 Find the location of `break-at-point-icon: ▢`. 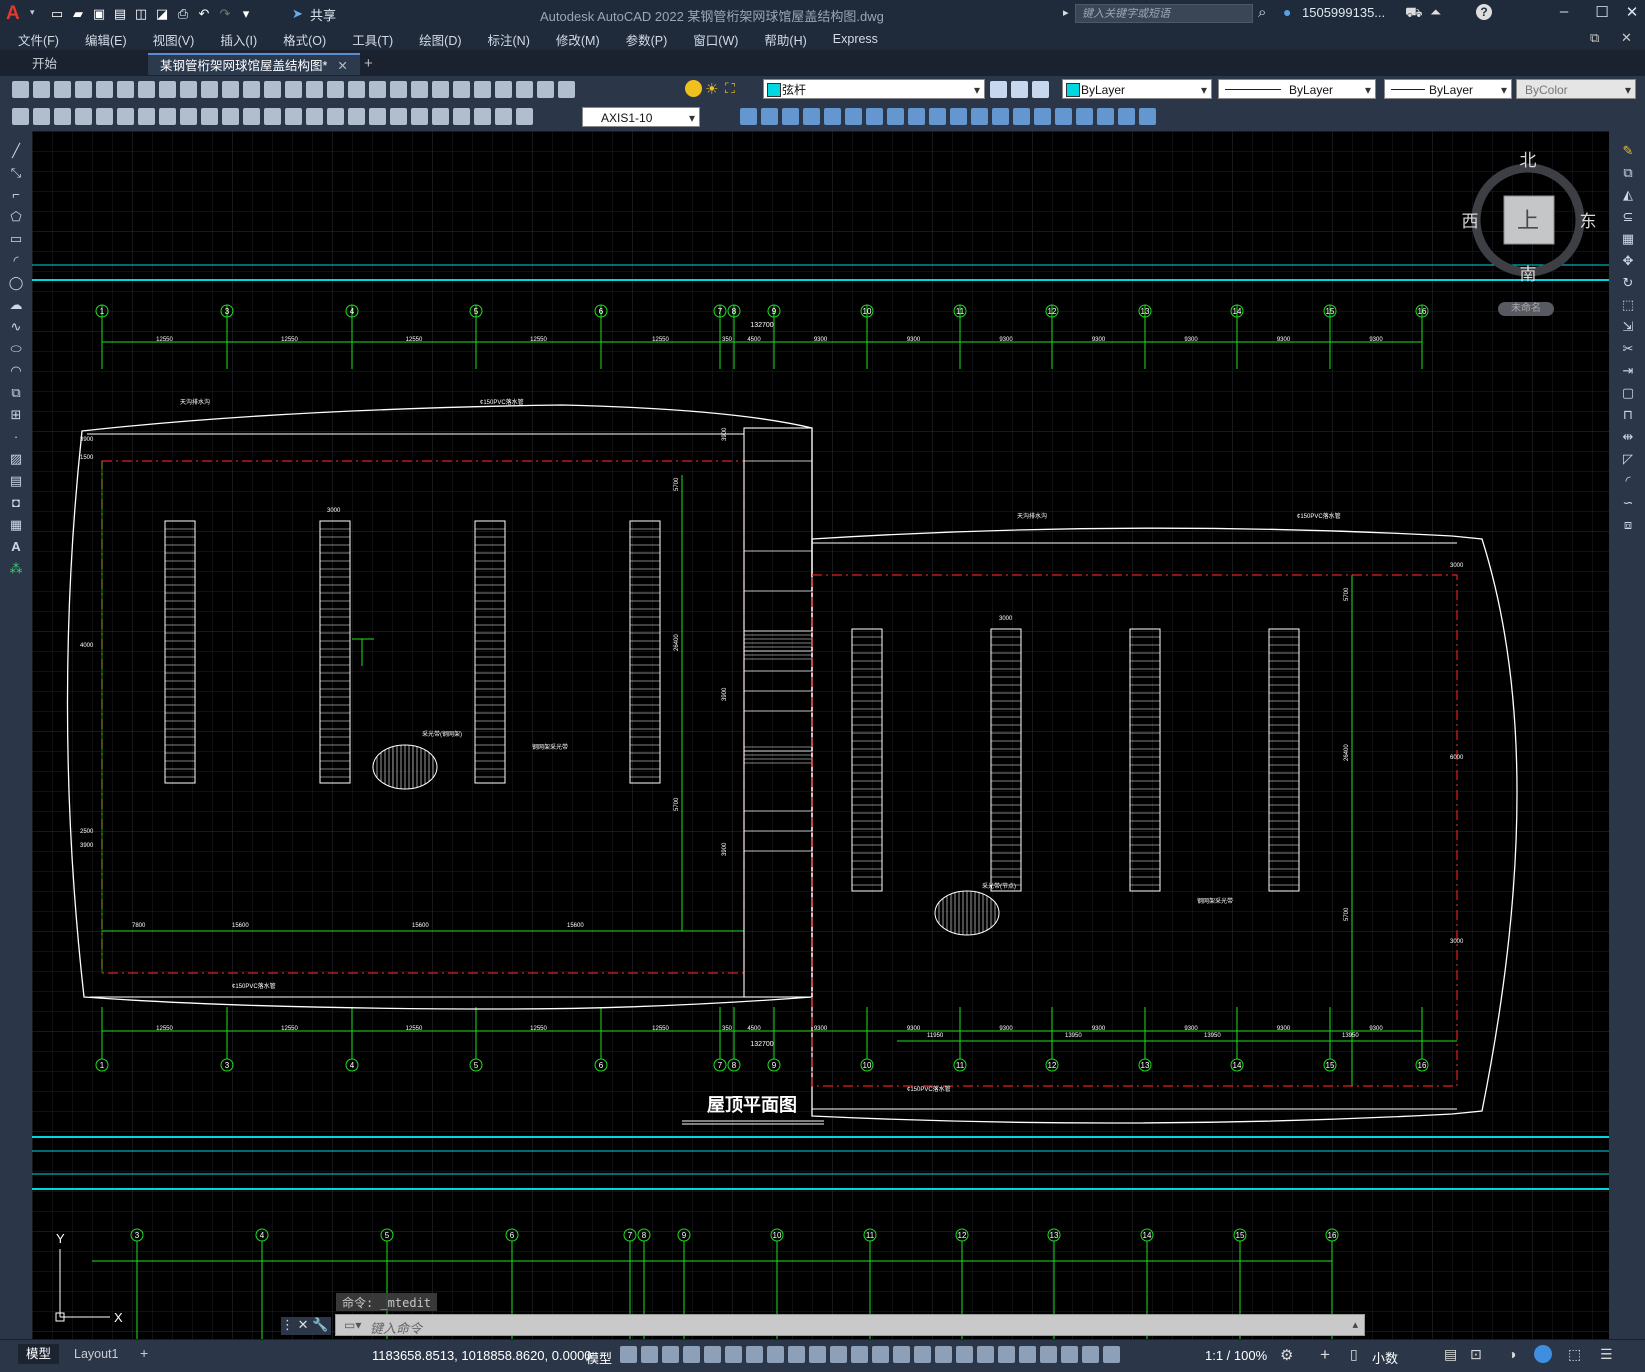

break-at-point-icon: ▢ is located at coordinates (1628, 393).